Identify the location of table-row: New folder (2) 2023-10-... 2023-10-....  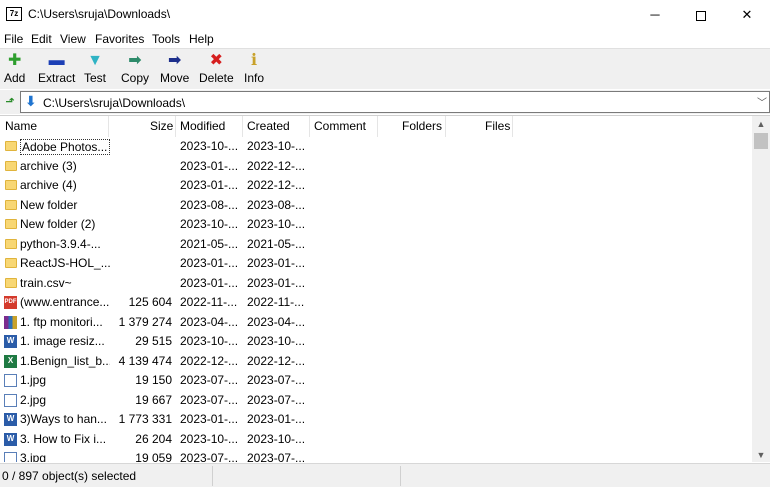
(376, 225).